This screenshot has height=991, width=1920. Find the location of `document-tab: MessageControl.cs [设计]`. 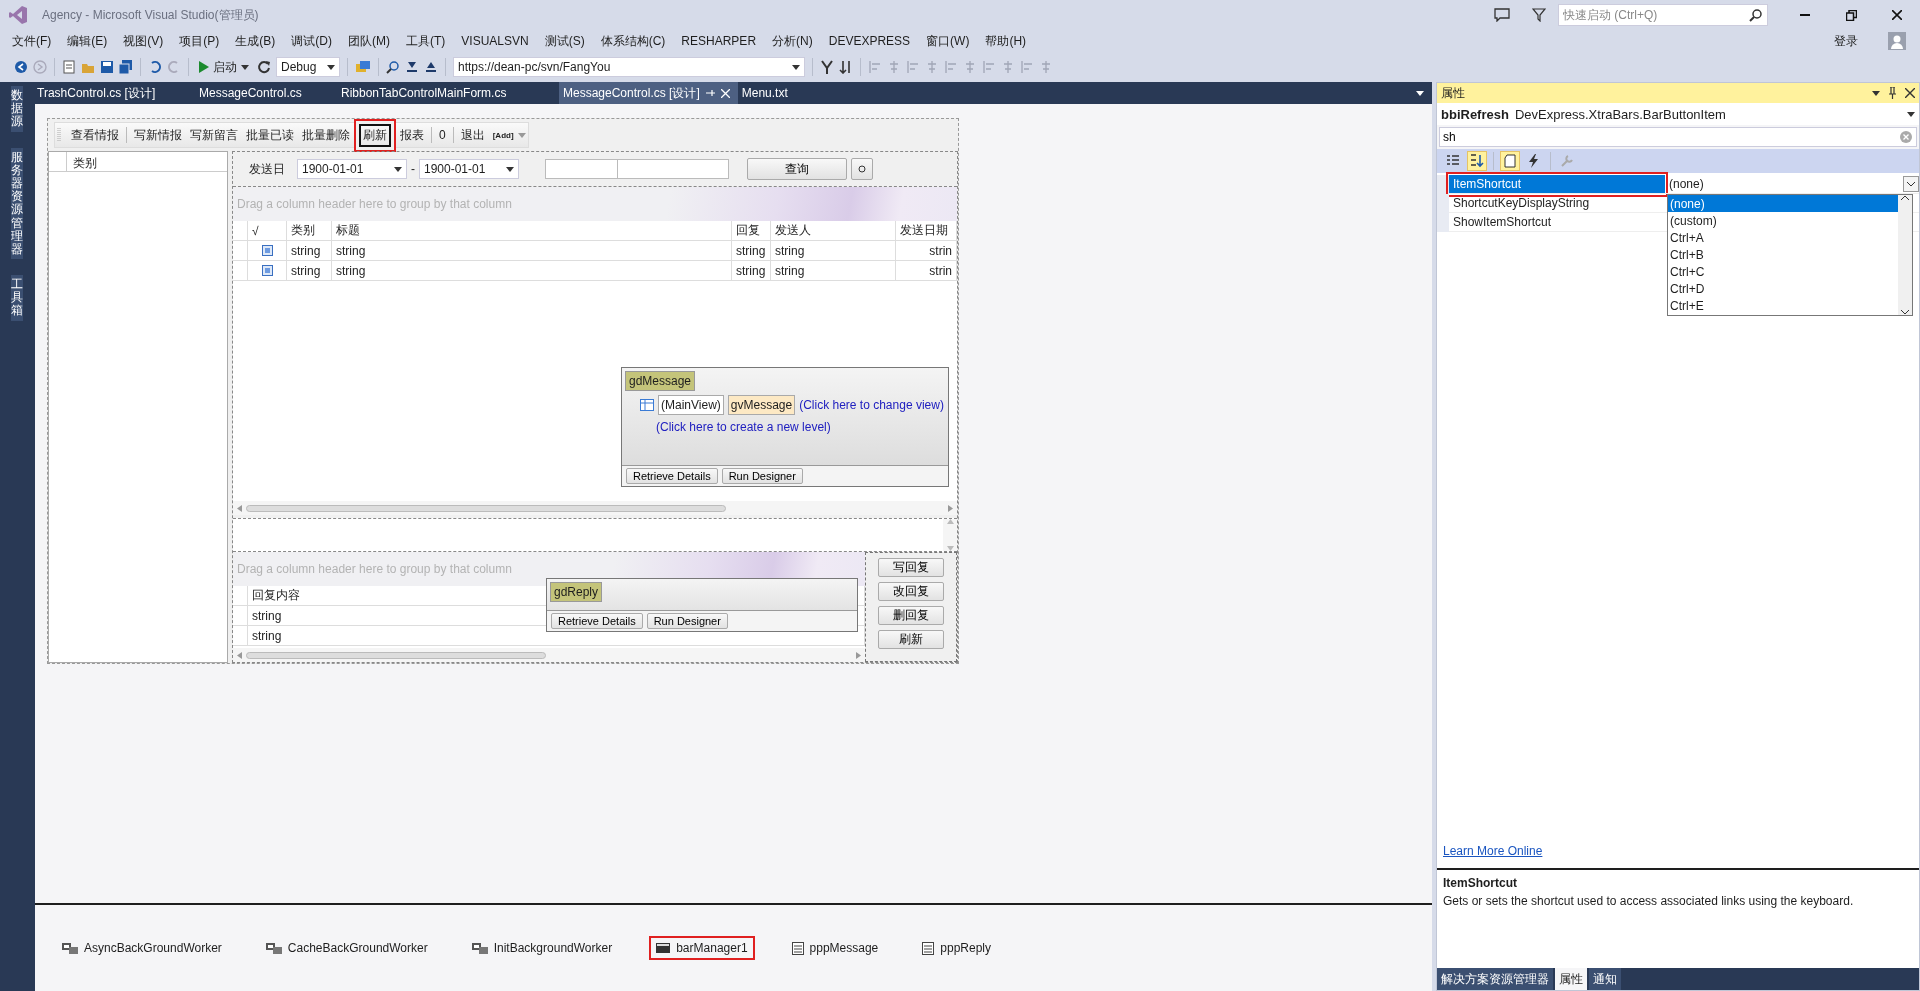

document-tab: MessageControl.cs [设计] is located at coordinates (648, 93).